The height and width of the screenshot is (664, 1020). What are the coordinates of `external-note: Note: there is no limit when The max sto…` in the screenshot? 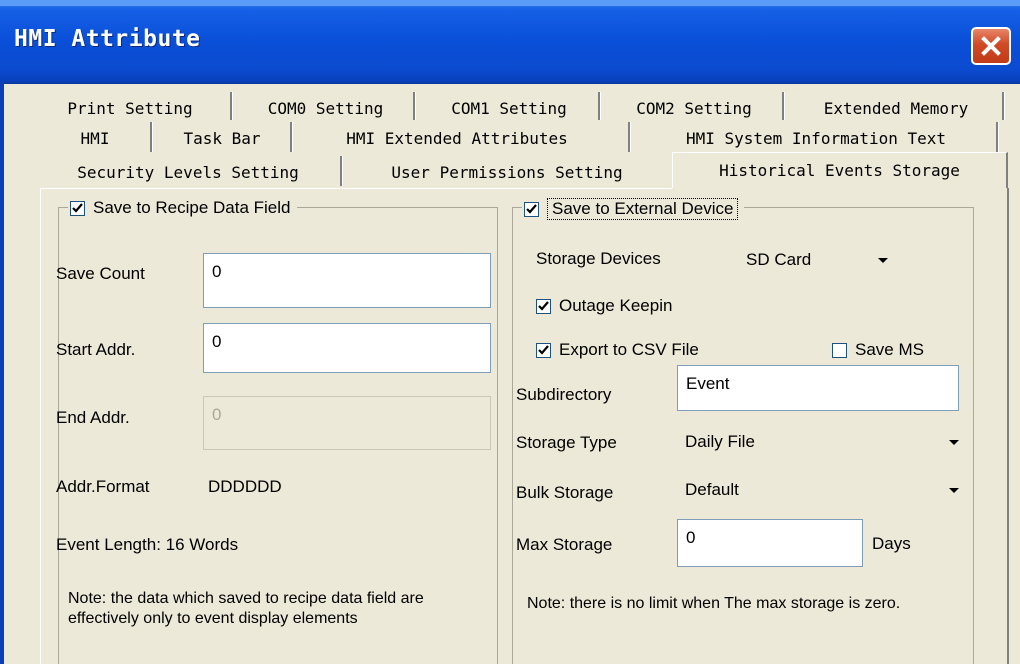 It's located at (714, 603).